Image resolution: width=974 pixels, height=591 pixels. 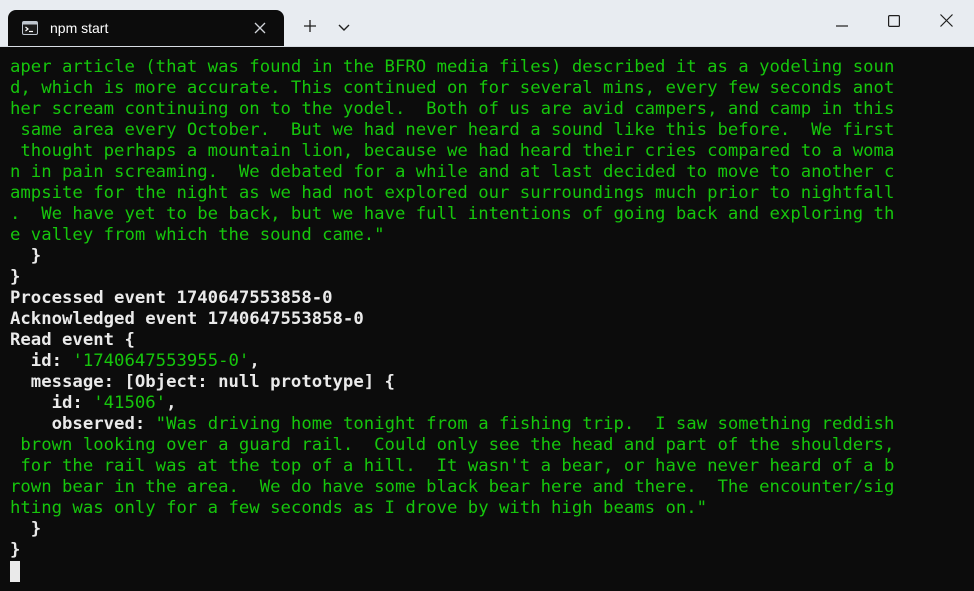 I want to click on terminal-line: id: '41506',, so click(x=485, y=403).